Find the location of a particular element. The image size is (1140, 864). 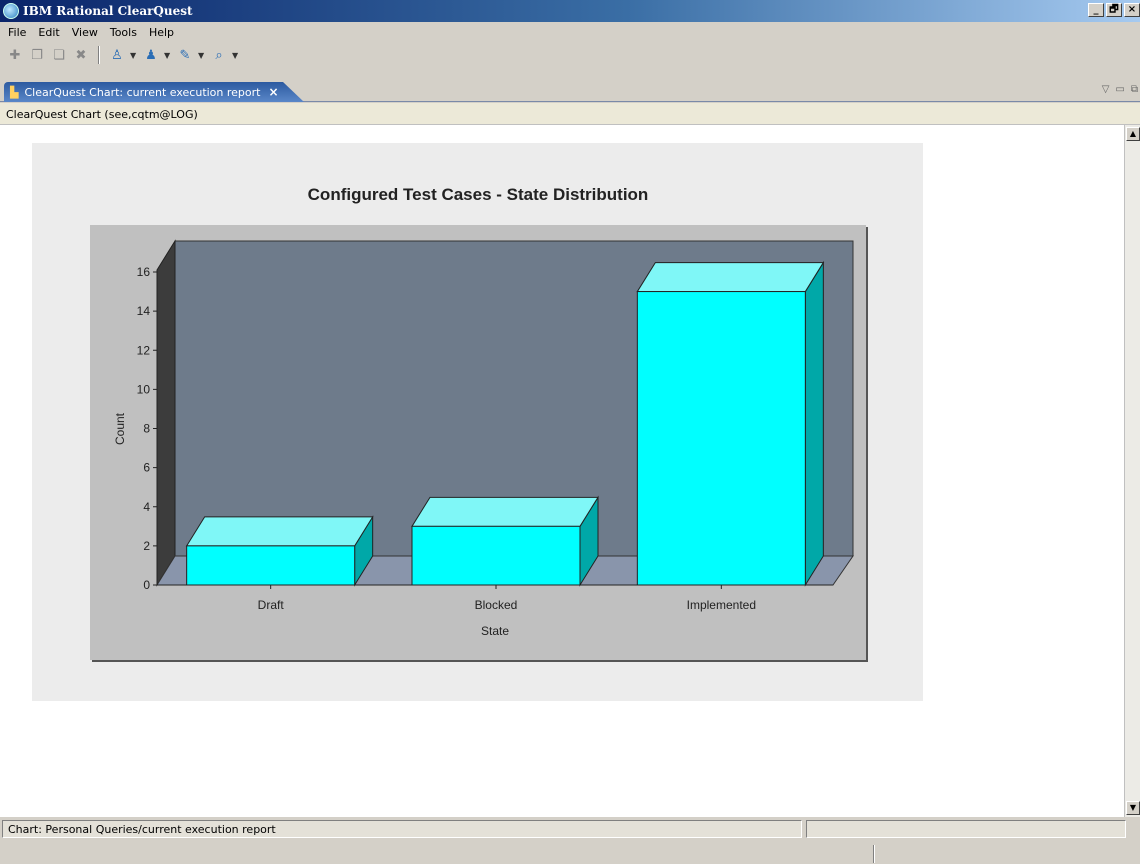

y-tick-label: 6 is located at coordinates (146, 468).